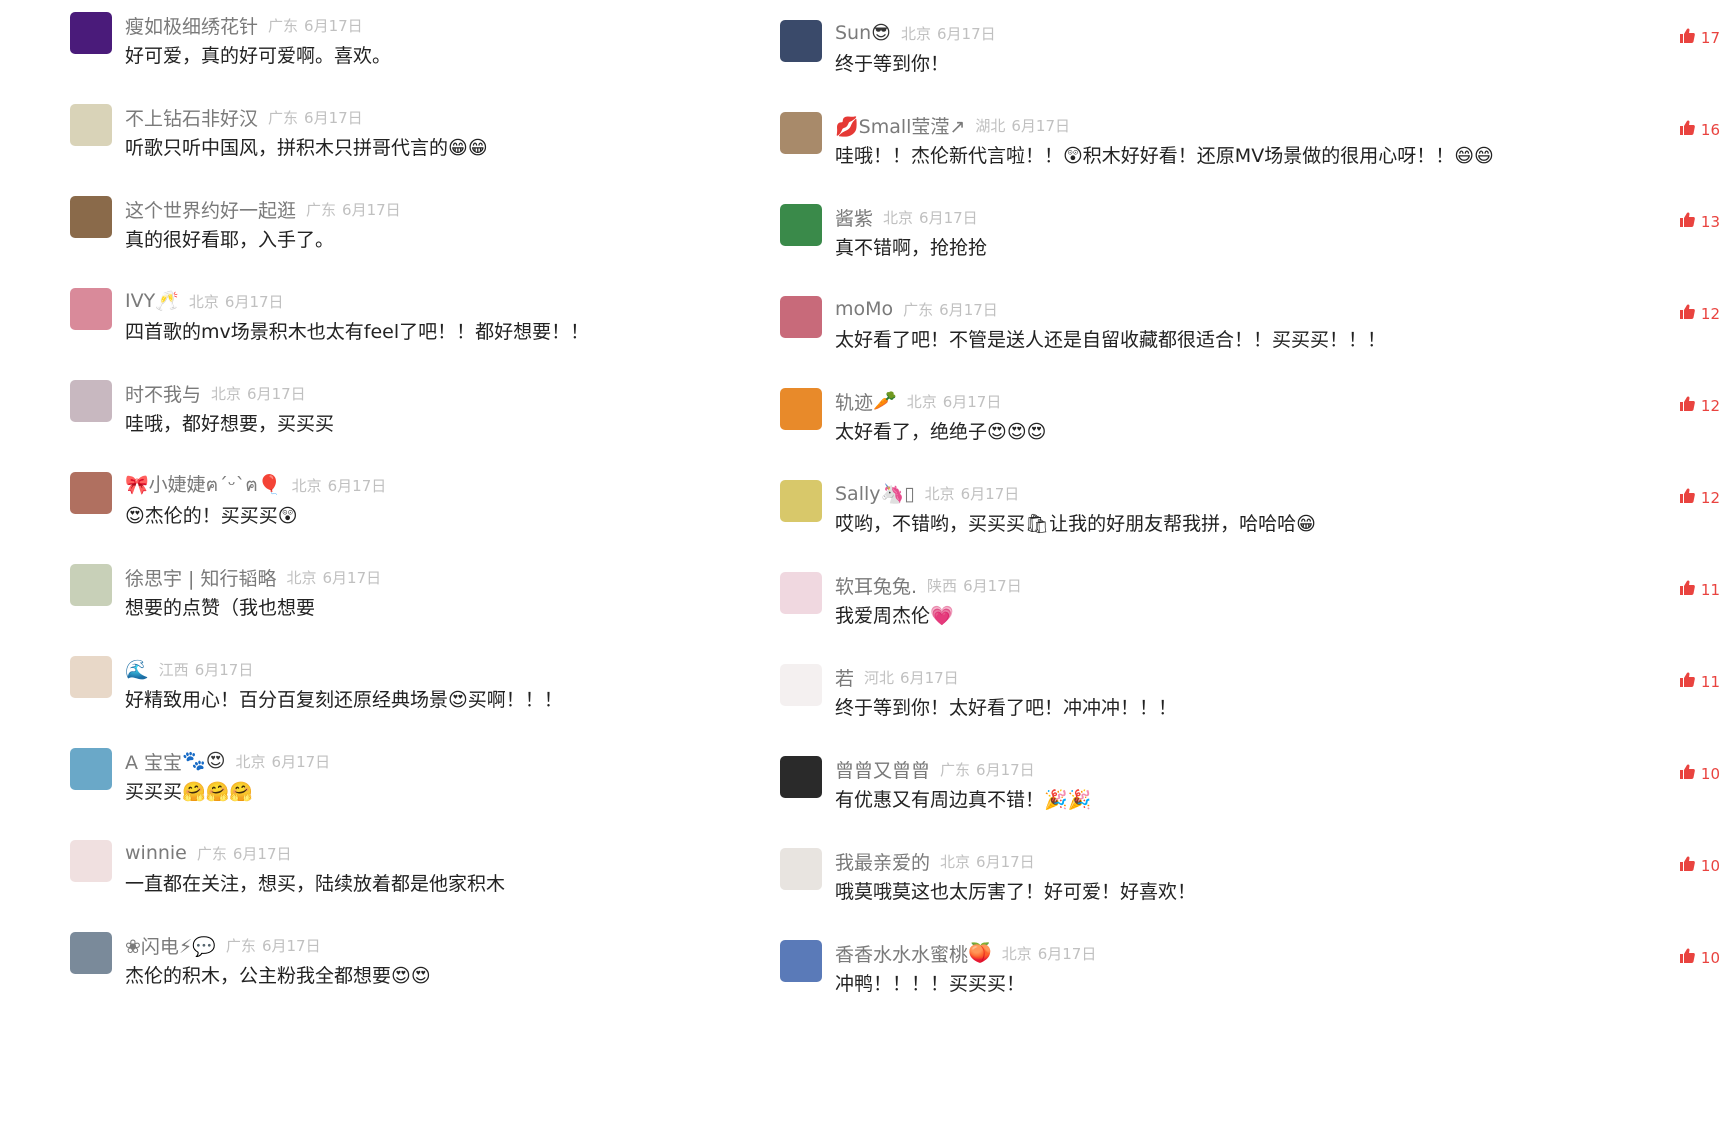  I want to click on comment-text: 一直都在关注，想买，陆续放着都是他家积木, so click(315, 884).